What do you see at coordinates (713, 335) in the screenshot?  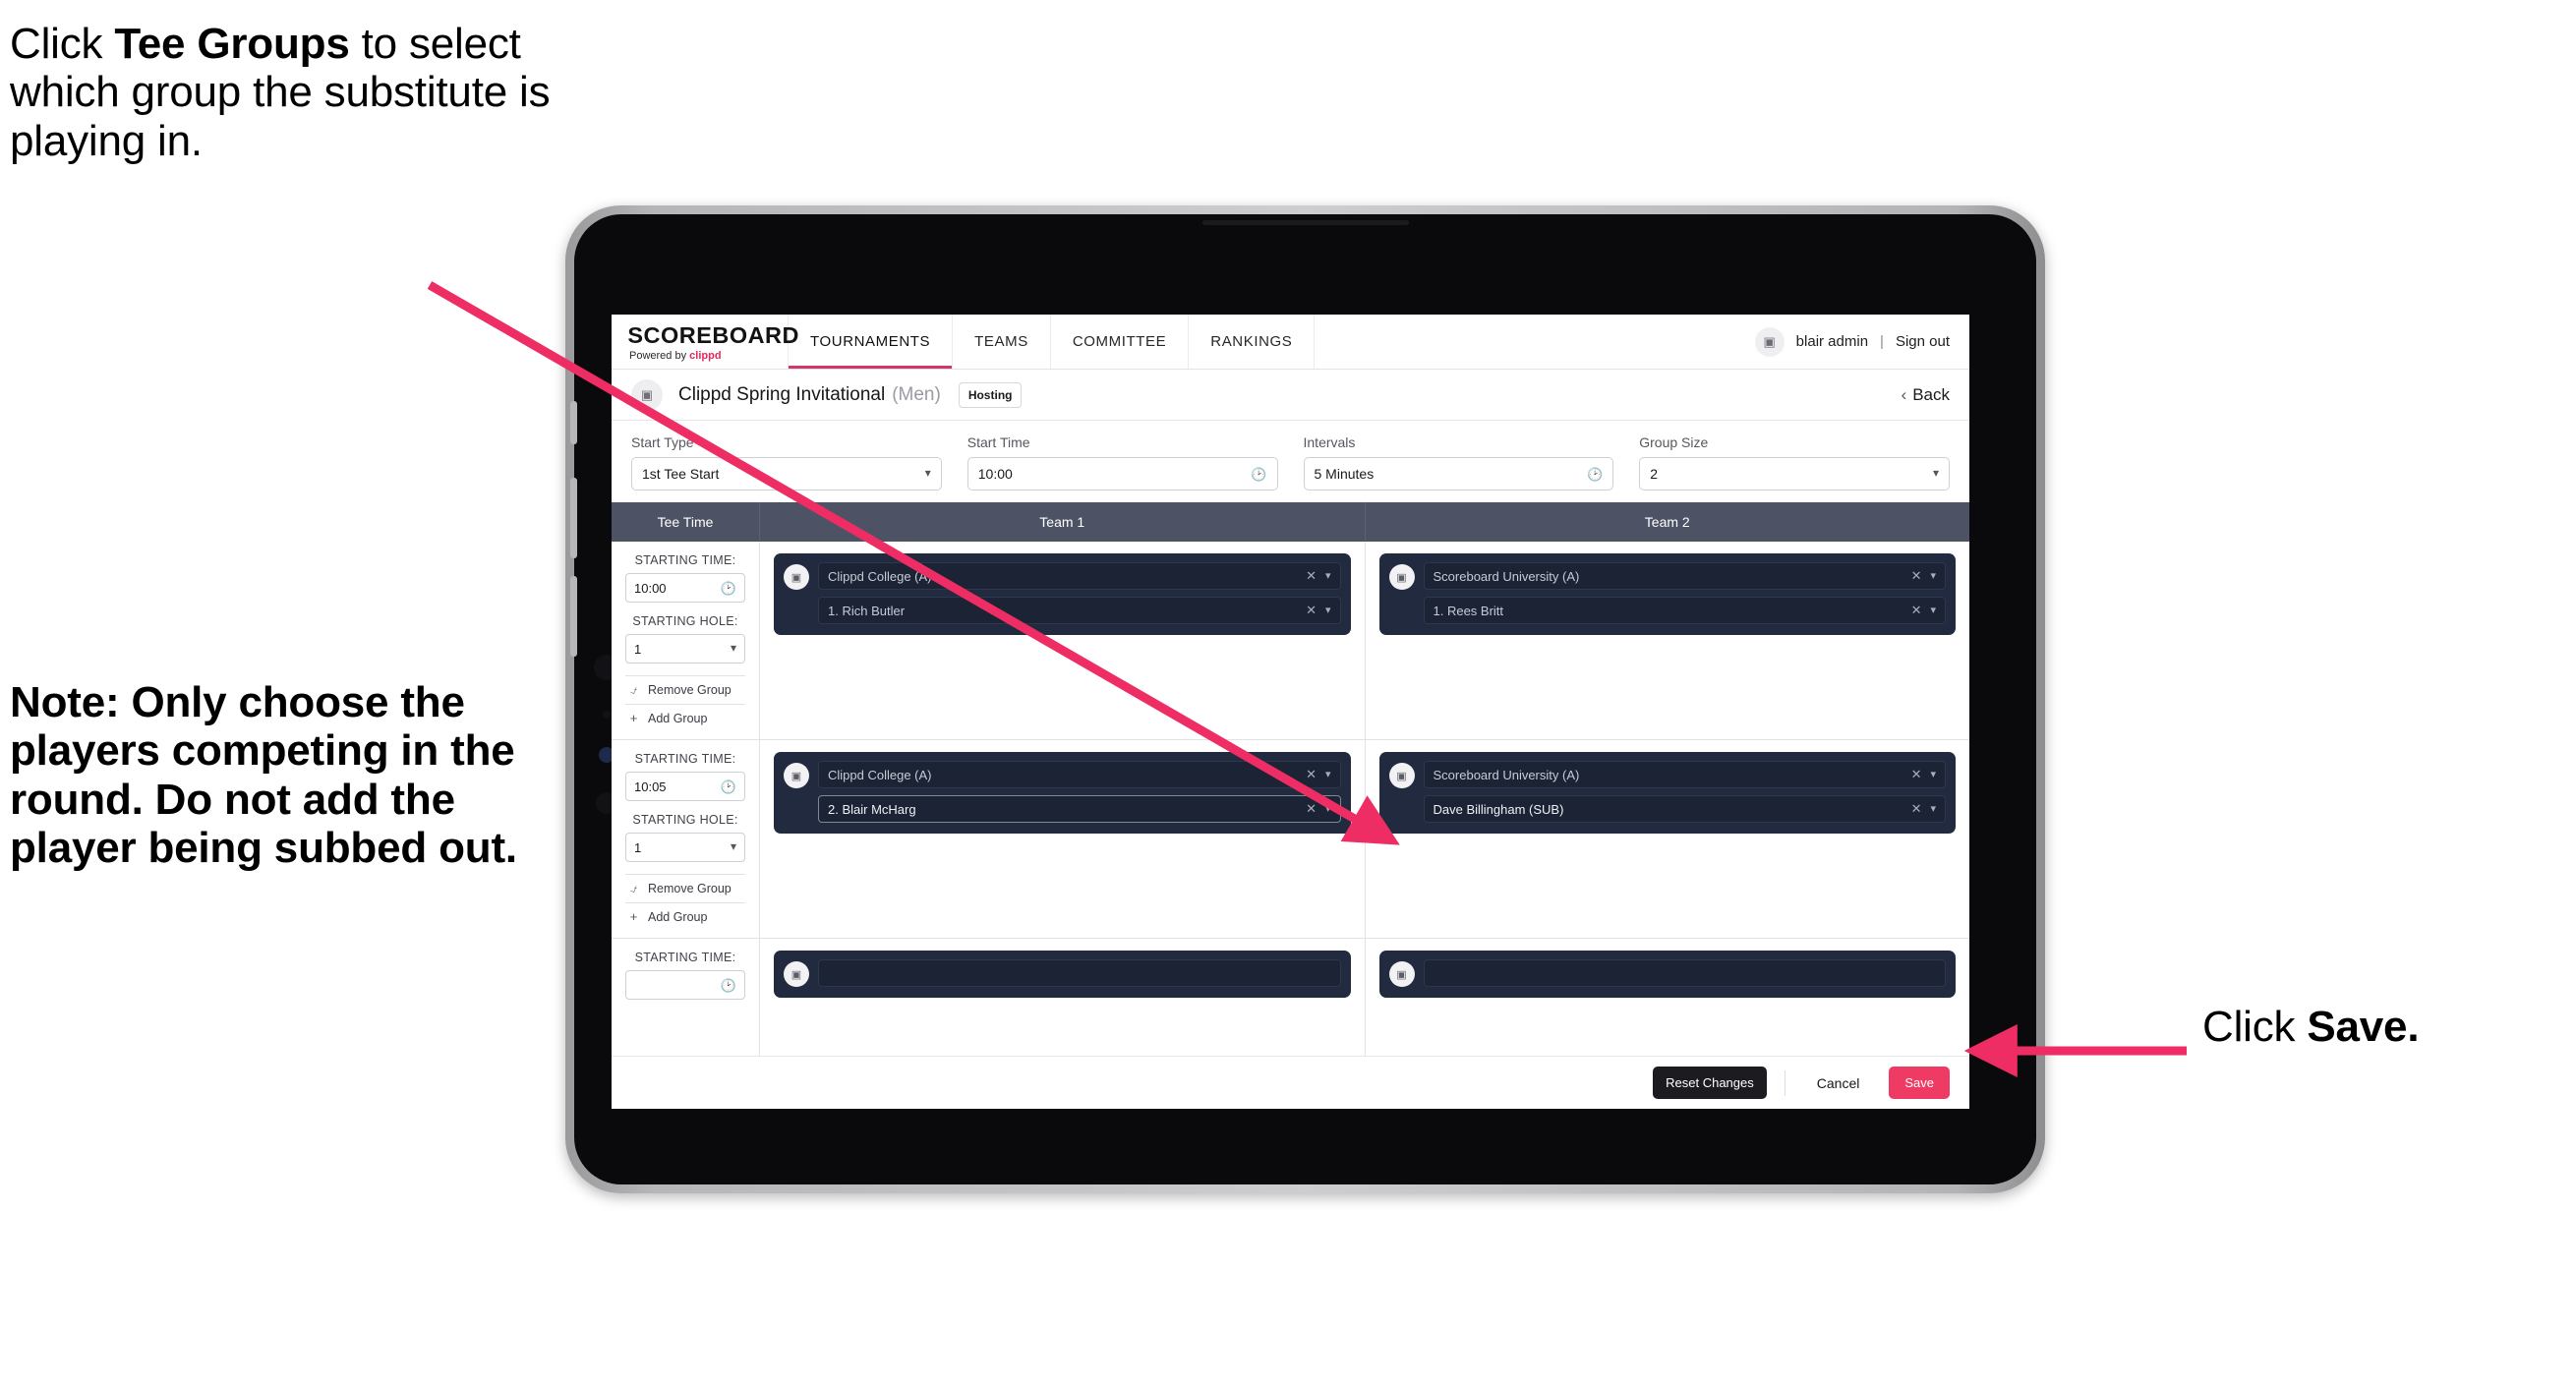 I see `brand-wordmark: SCOREBOARD` at bounding box center [713, 335].